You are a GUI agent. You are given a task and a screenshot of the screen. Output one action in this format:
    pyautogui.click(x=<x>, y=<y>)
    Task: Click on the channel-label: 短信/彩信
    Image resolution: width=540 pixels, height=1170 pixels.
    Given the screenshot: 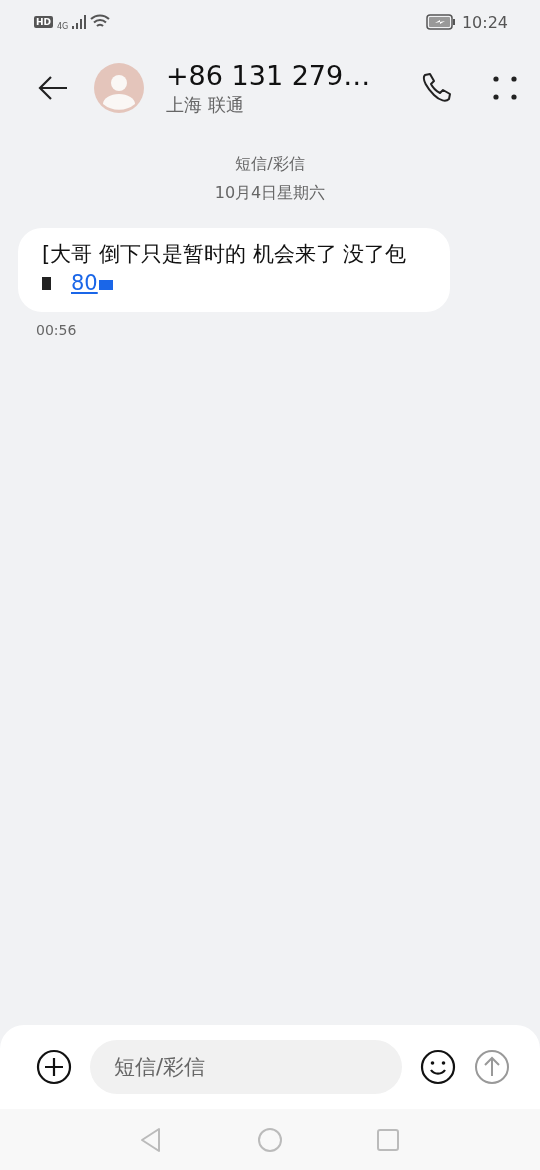 What is the action you would take?
    pyautogui.click(x=270, y=164)
    